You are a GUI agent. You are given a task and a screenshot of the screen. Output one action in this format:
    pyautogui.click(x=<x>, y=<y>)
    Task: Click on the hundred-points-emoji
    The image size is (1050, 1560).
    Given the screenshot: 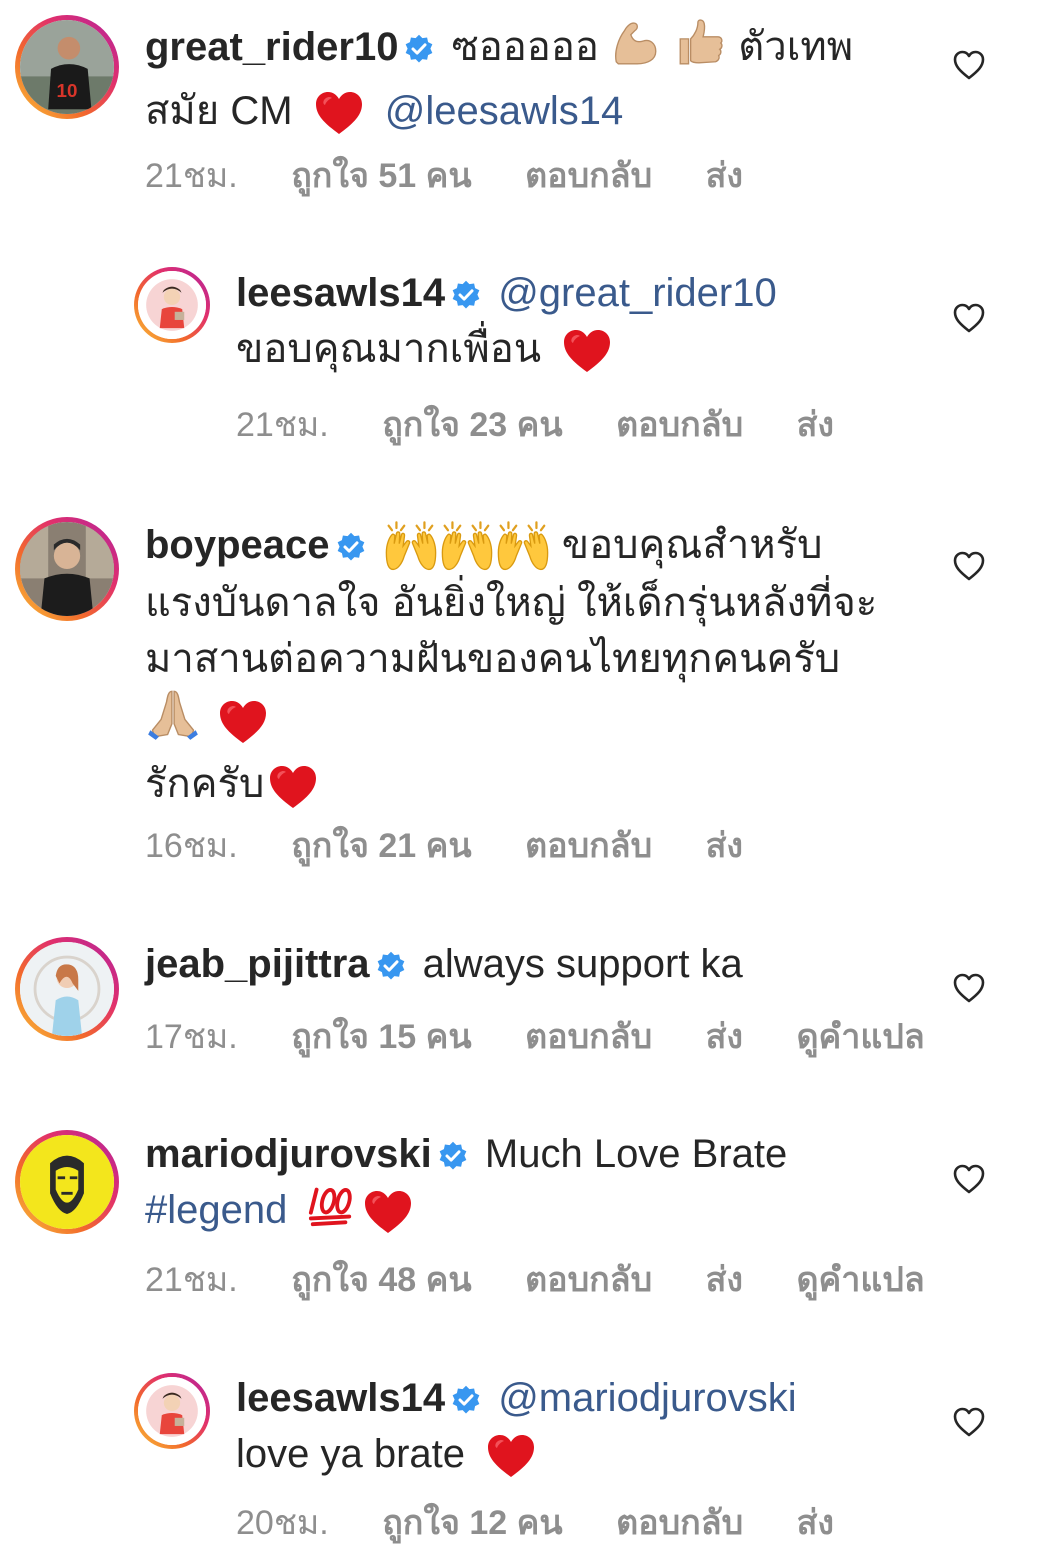 What is the action you would take?
    pyautogui.click(x=331, y=1212)
    